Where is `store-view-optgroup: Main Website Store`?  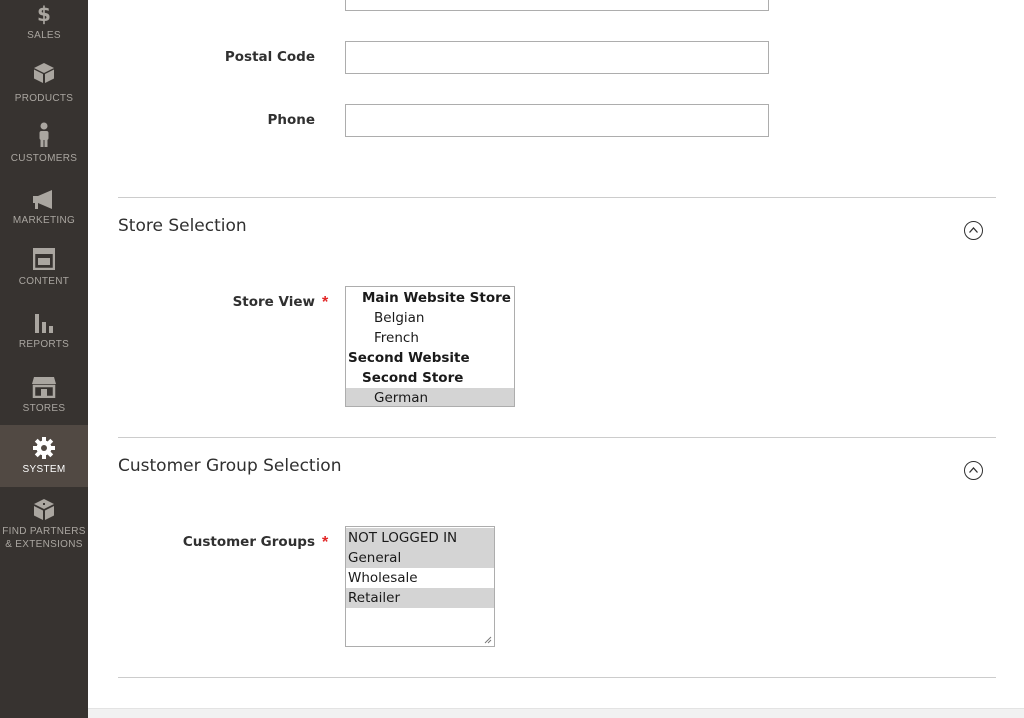 store-view-optgroup: Main Website Store is located at coordinates (436, 298).